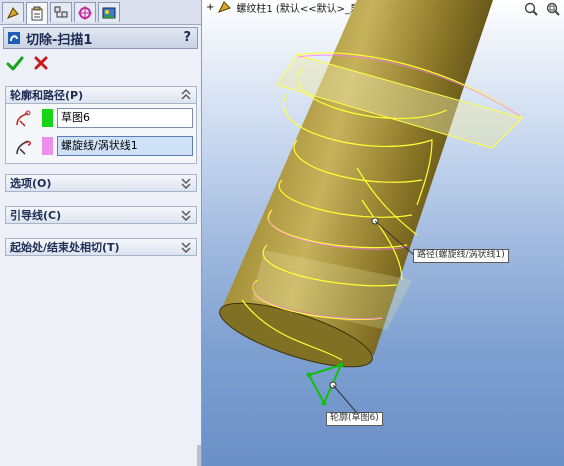 The width and height of the screenshot is (564, 466). I want to click on display-manager-tab, so click(109, 12).